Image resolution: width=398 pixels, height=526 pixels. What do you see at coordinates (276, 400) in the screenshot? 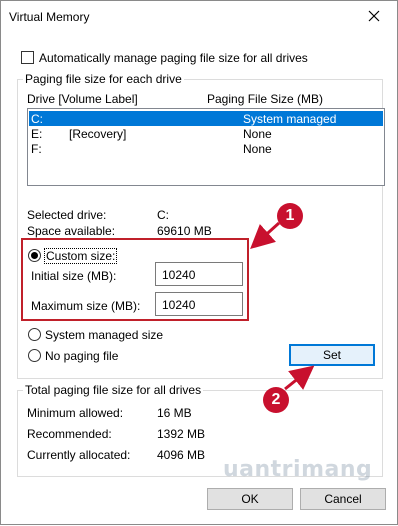
I see `annotation-badge-2: 2` at bounding box center [276, 400].